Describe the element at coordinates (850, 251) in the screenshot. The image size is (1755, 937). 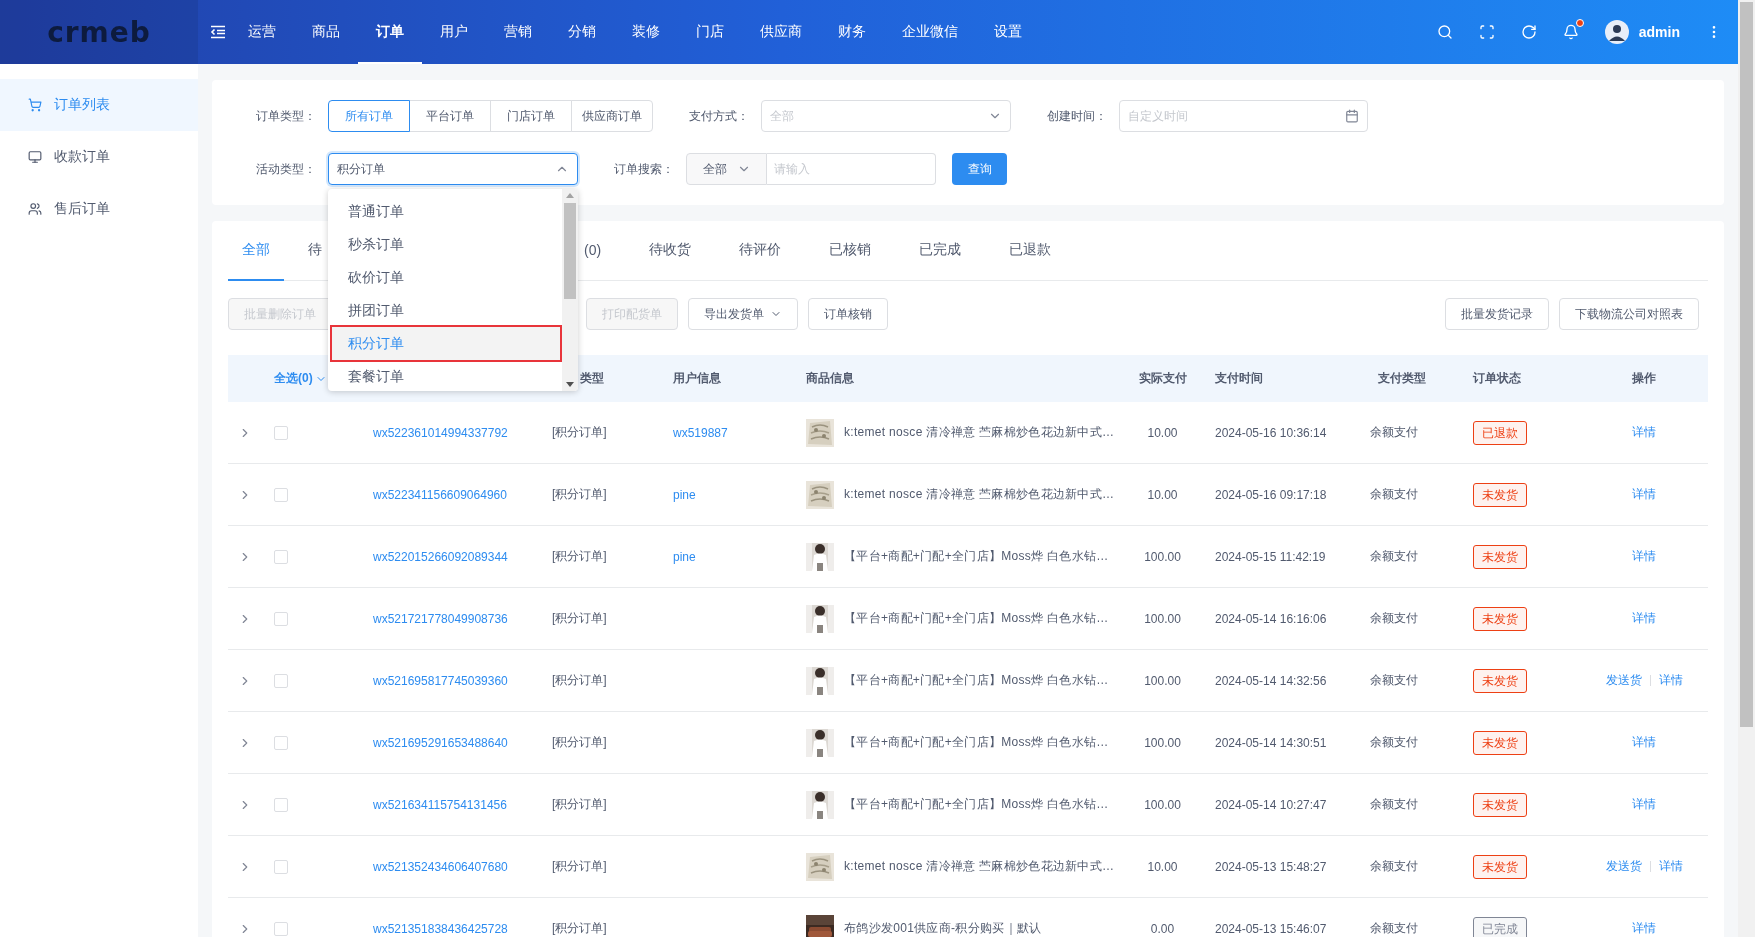
I see `tab: 已核销` at that location.